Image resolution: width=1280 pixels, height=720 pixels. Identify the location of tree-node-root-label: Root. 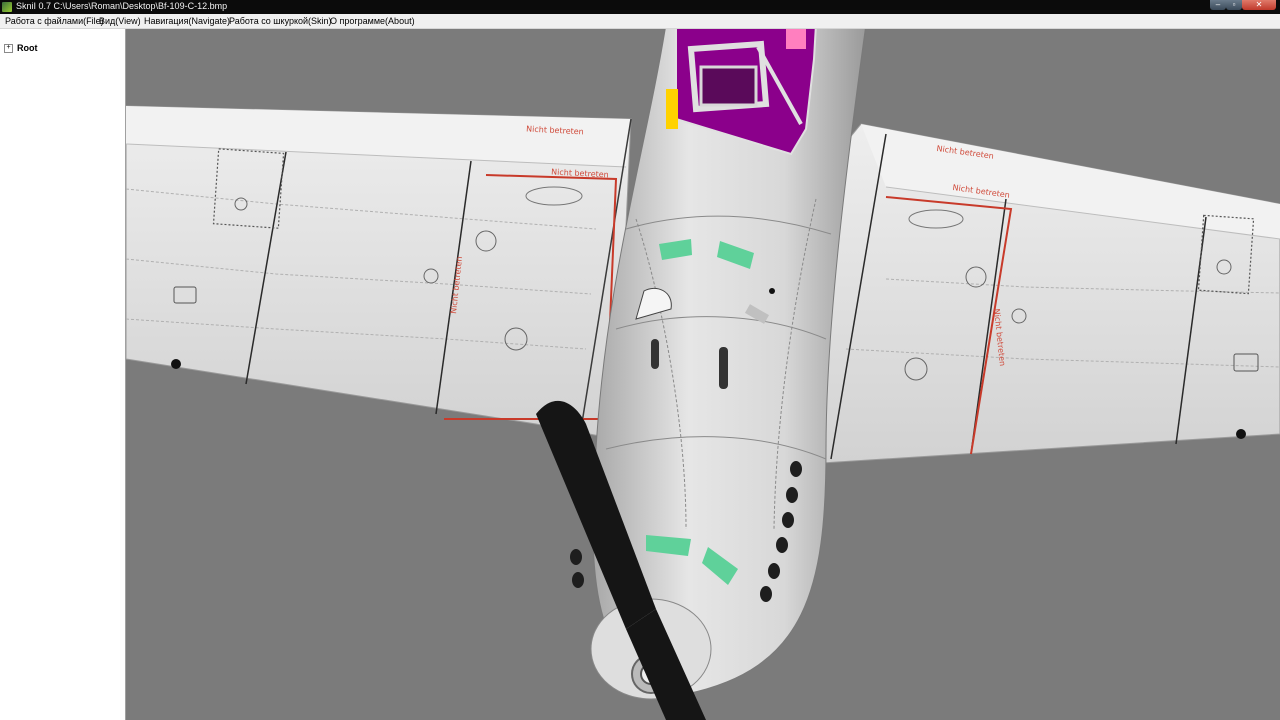
(27, 48).